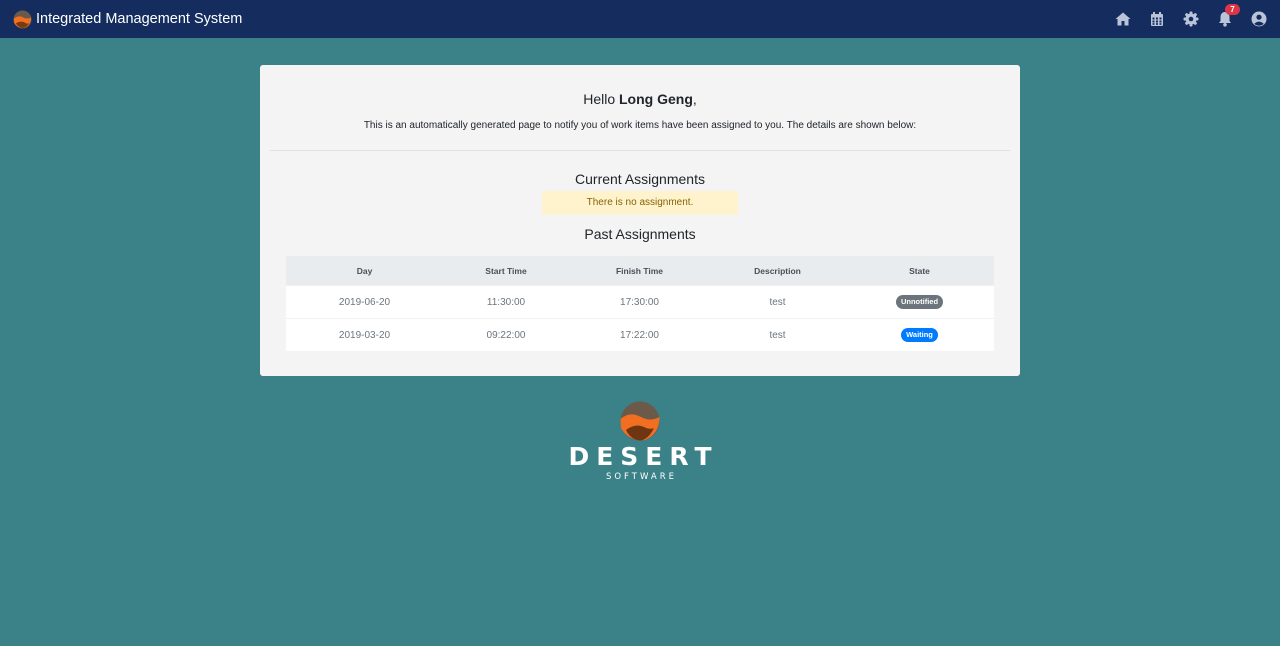  Describe the element at coordinates (694, 99) in the screenshot. I see `greeting-suffix: ,` at that location.